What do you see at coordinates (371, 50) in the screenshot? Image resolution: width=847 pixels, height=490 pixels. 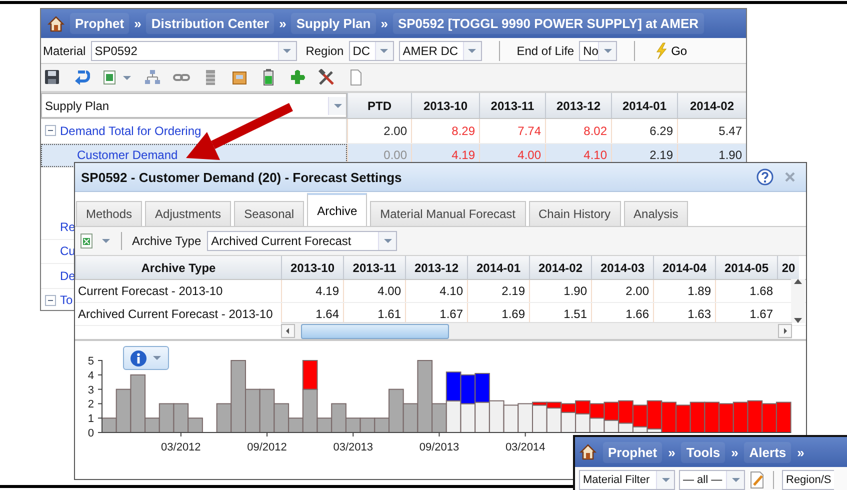 I see `region-dropdown: DC` at bounding box center [371, 50].